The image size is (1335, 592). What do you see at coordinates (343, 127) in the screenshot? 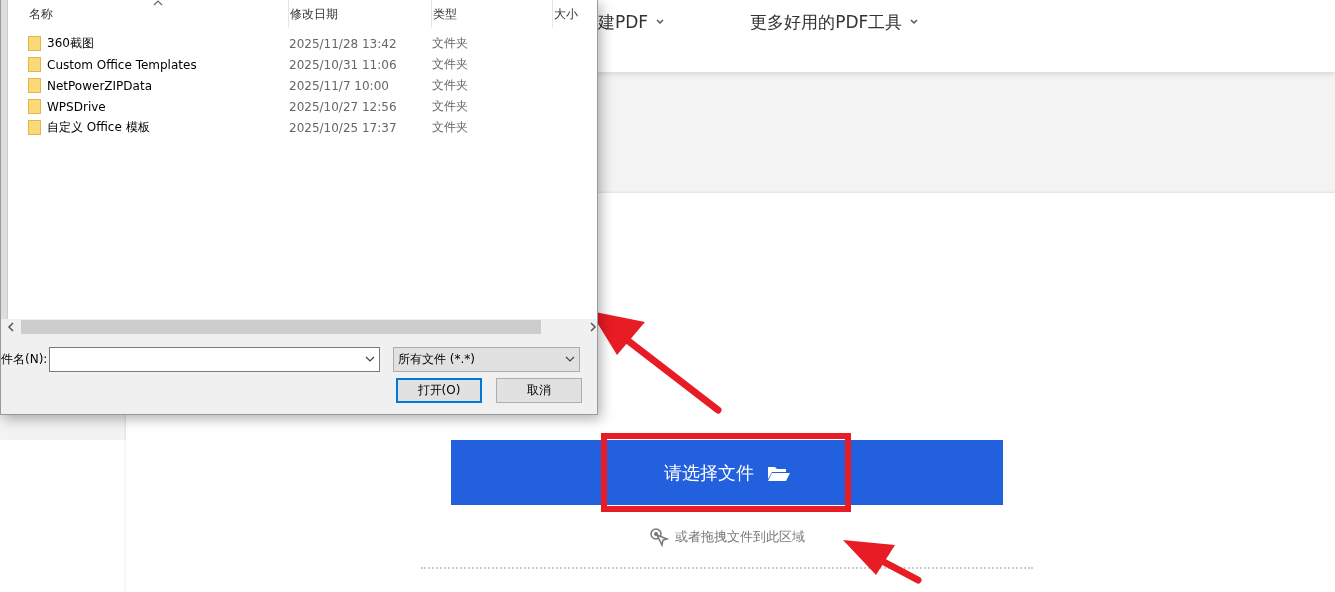
I see `modified-date: 2025/10/25 17:37` at bounding box center [343, 127].